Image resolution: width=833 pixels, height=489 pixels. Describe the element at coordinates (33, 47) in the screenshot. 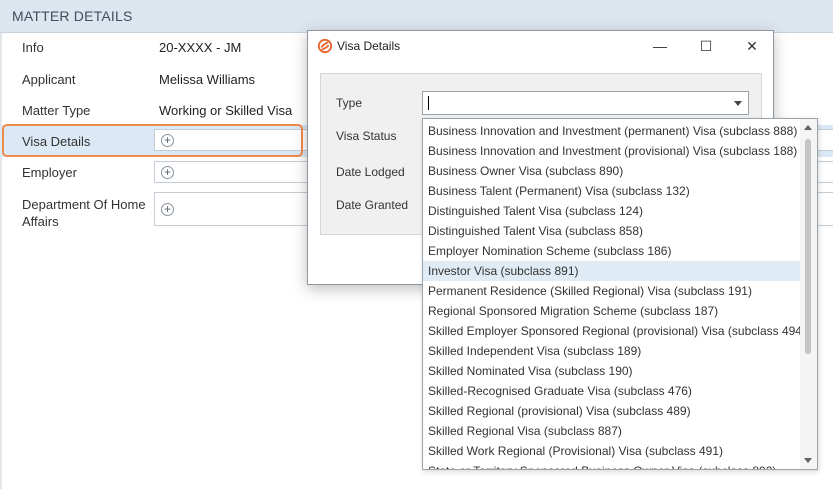

I see `info-label: Info` at that location.